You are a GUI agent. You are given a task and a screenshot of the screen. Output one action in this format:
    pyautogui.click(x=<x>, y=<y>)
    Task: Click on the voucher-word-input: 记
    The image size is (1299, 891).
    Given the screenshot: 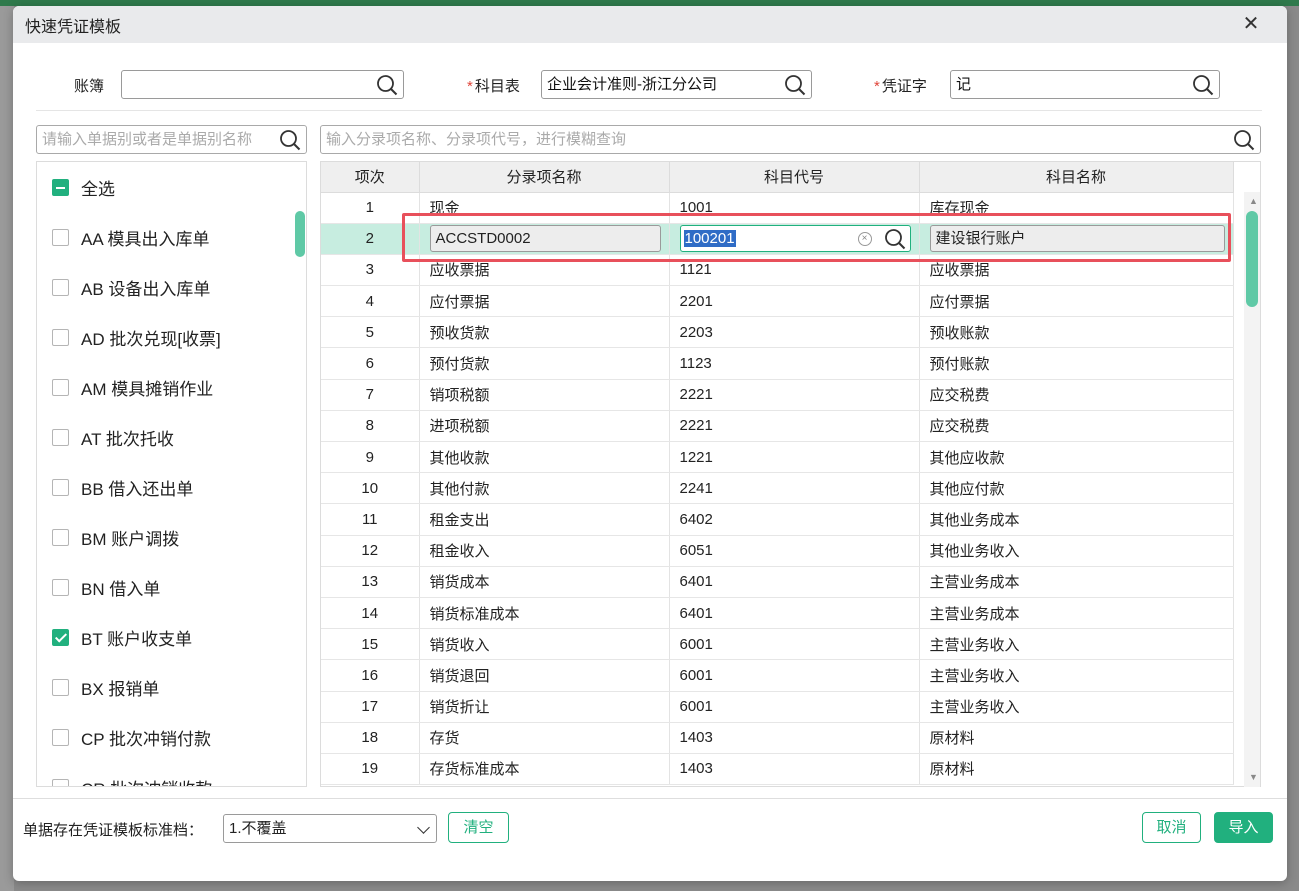 What is the action you would take?
    pyautogui.click(x=1085, y=84)
    